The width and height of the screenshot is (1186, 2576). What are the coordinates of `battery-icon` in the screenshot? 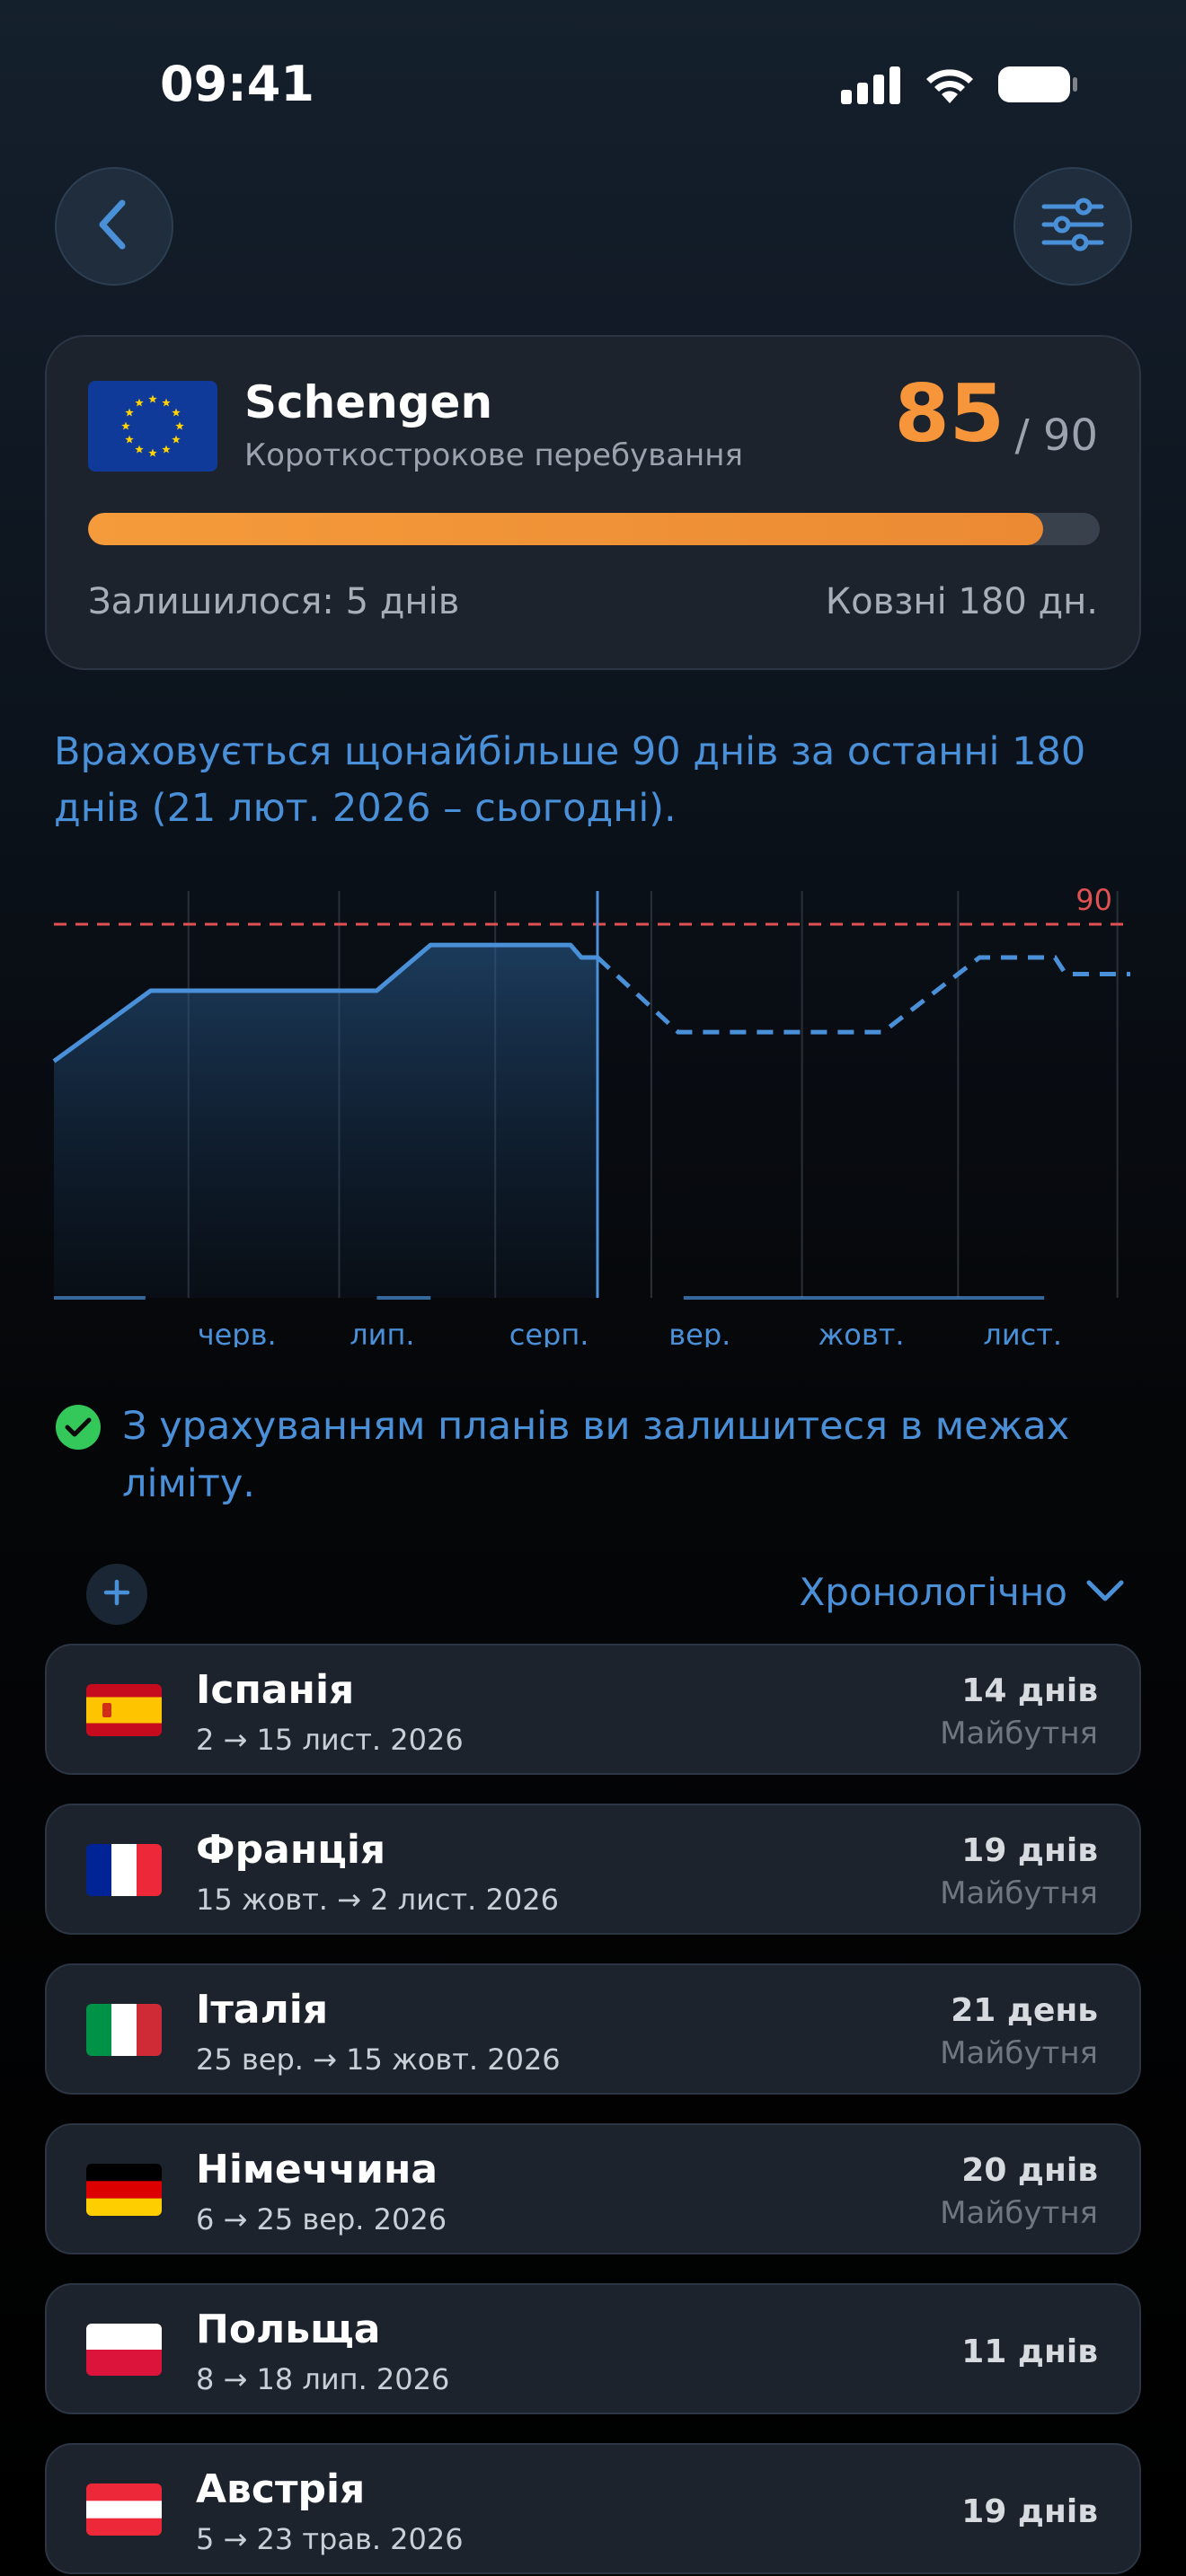 It's located at (1037, 86).